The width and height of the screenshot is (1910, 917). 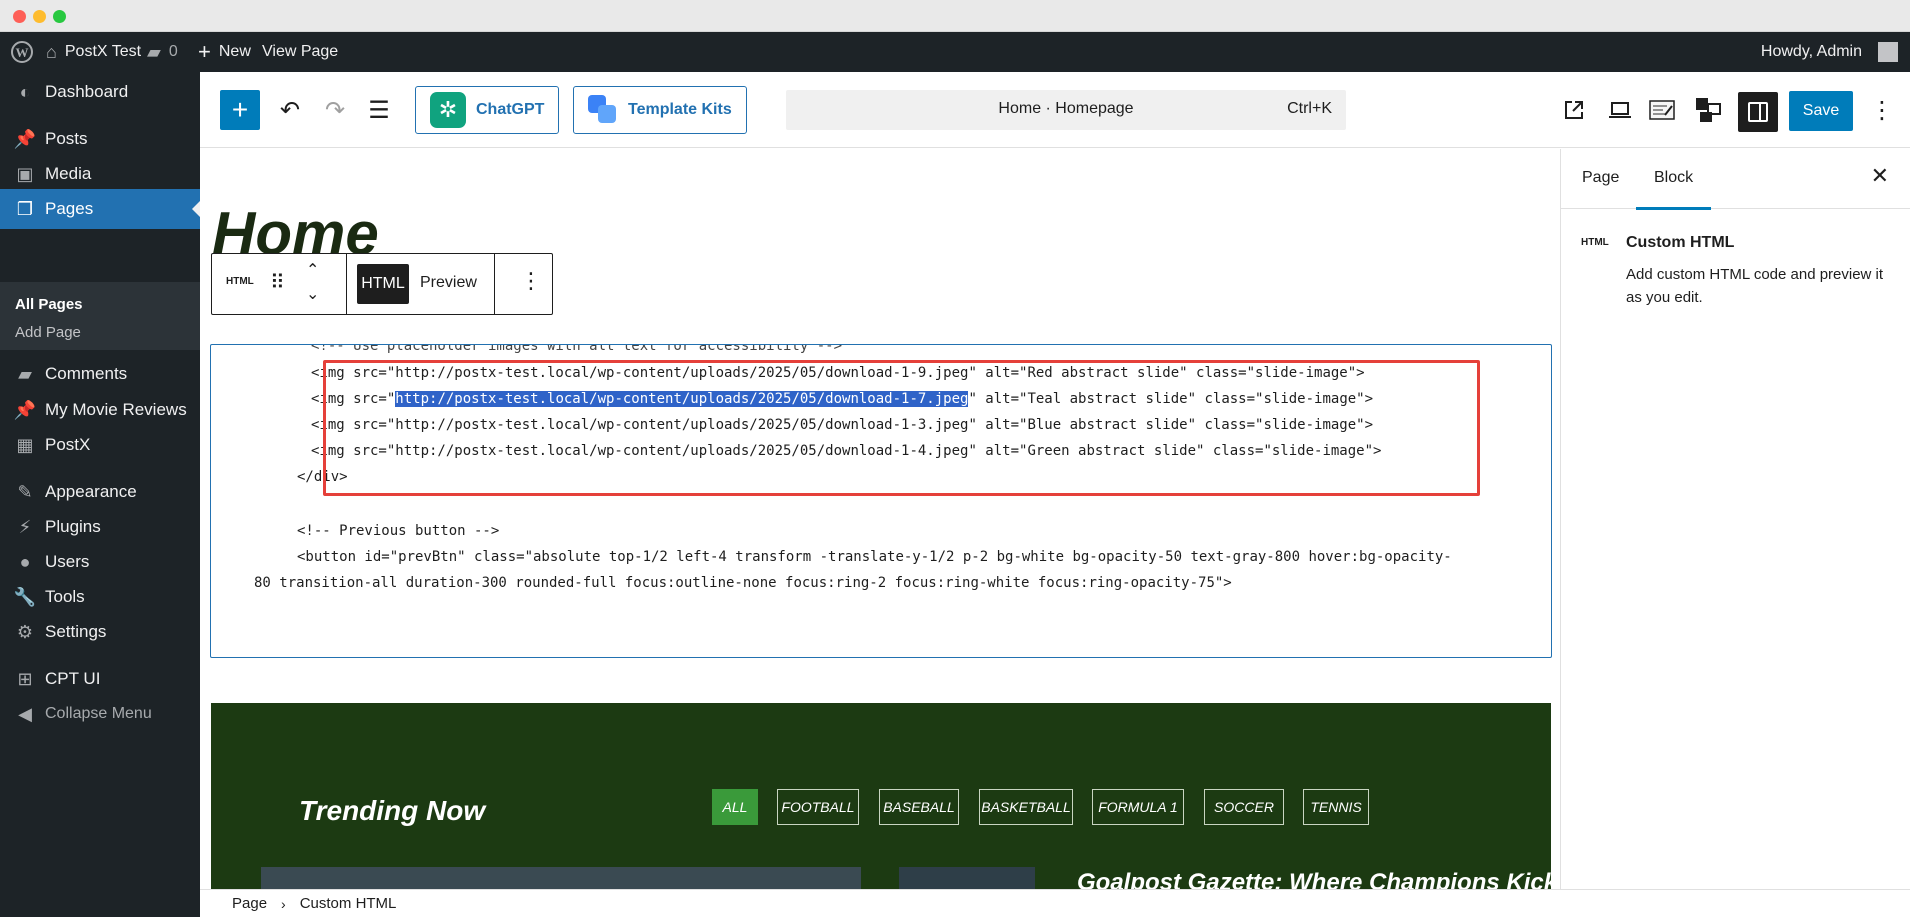 I want to click on sidebar-item-media: ▣ Media, so click(x=100, y=174).